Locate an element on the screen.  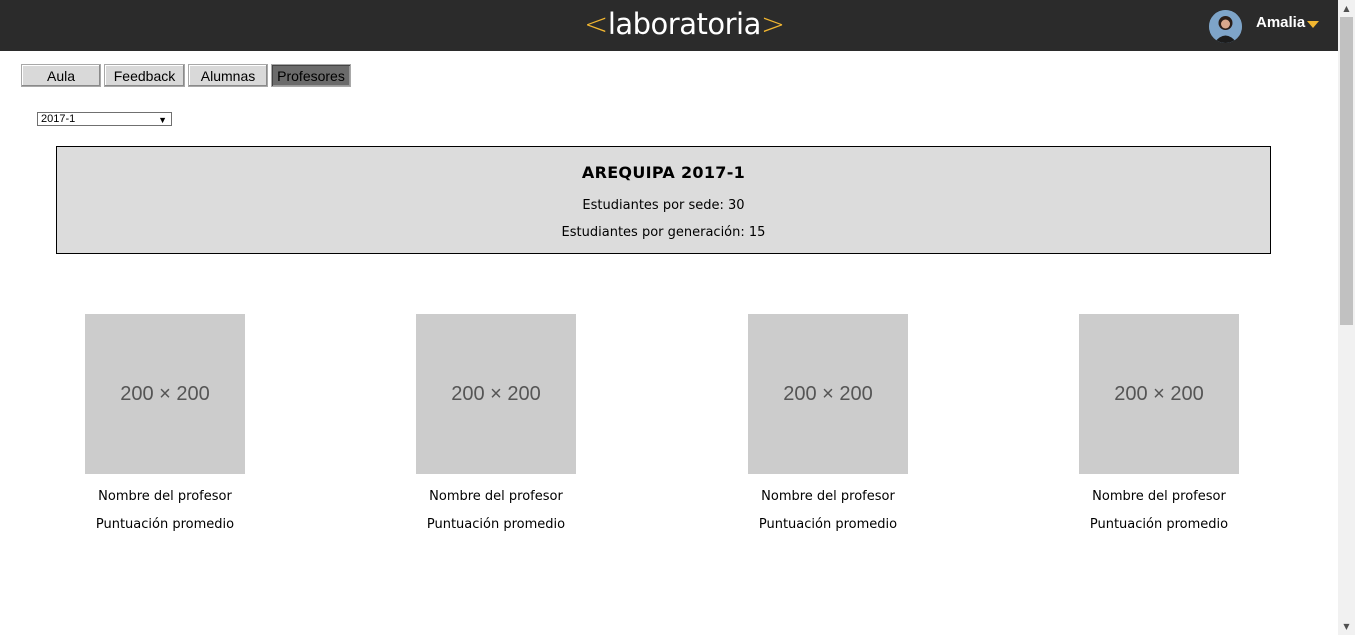
avatar is located at coordinates (1225, 26).